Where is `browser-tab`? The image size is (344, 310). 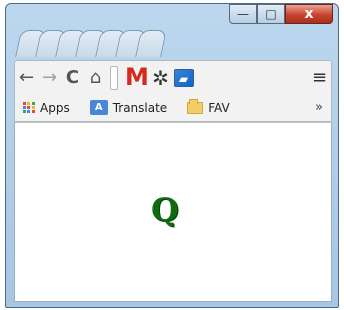
browser-tab is located at coordinates (151, 43).